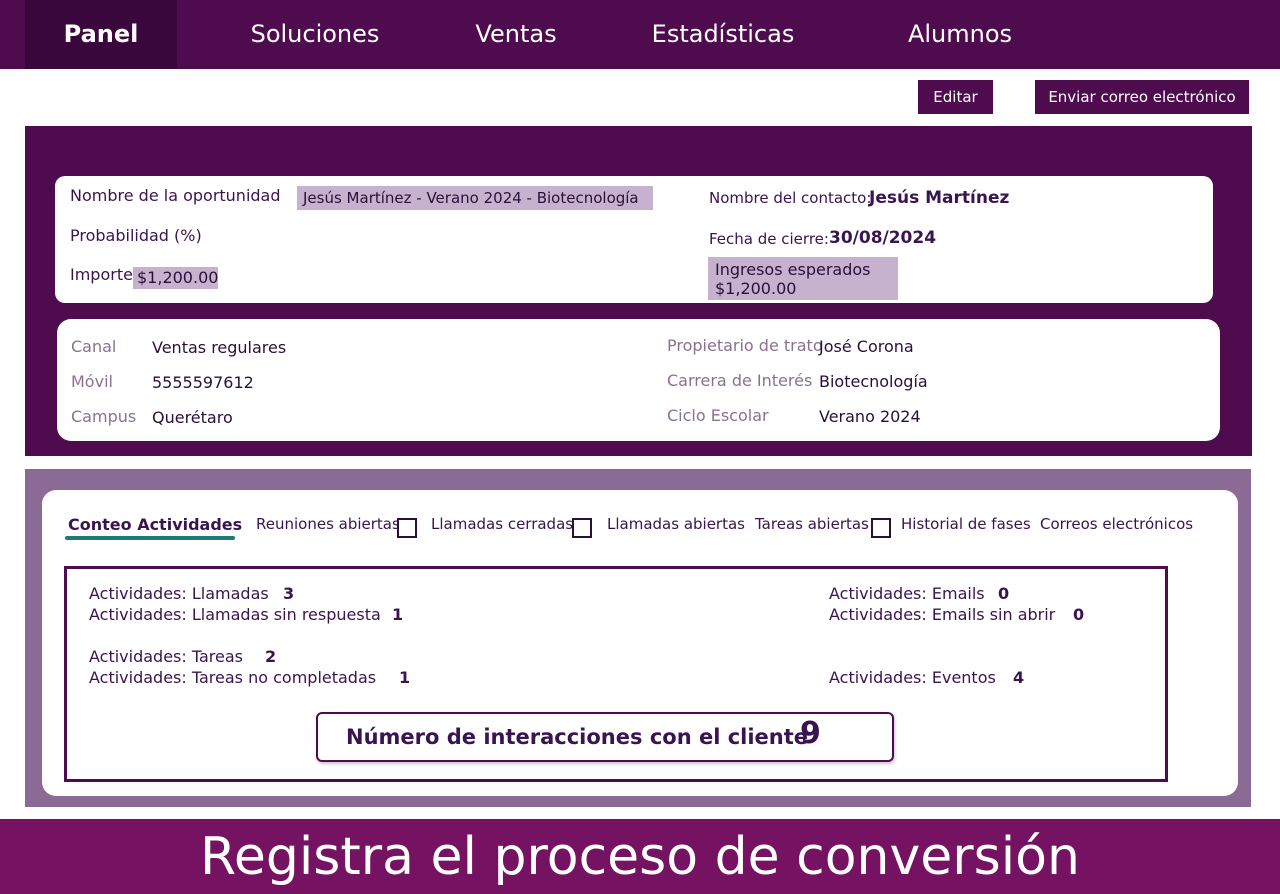  I want to click on unanswered-calls-stat-label: Actividades: Llamadas sin respuesta, so click(235, 614).